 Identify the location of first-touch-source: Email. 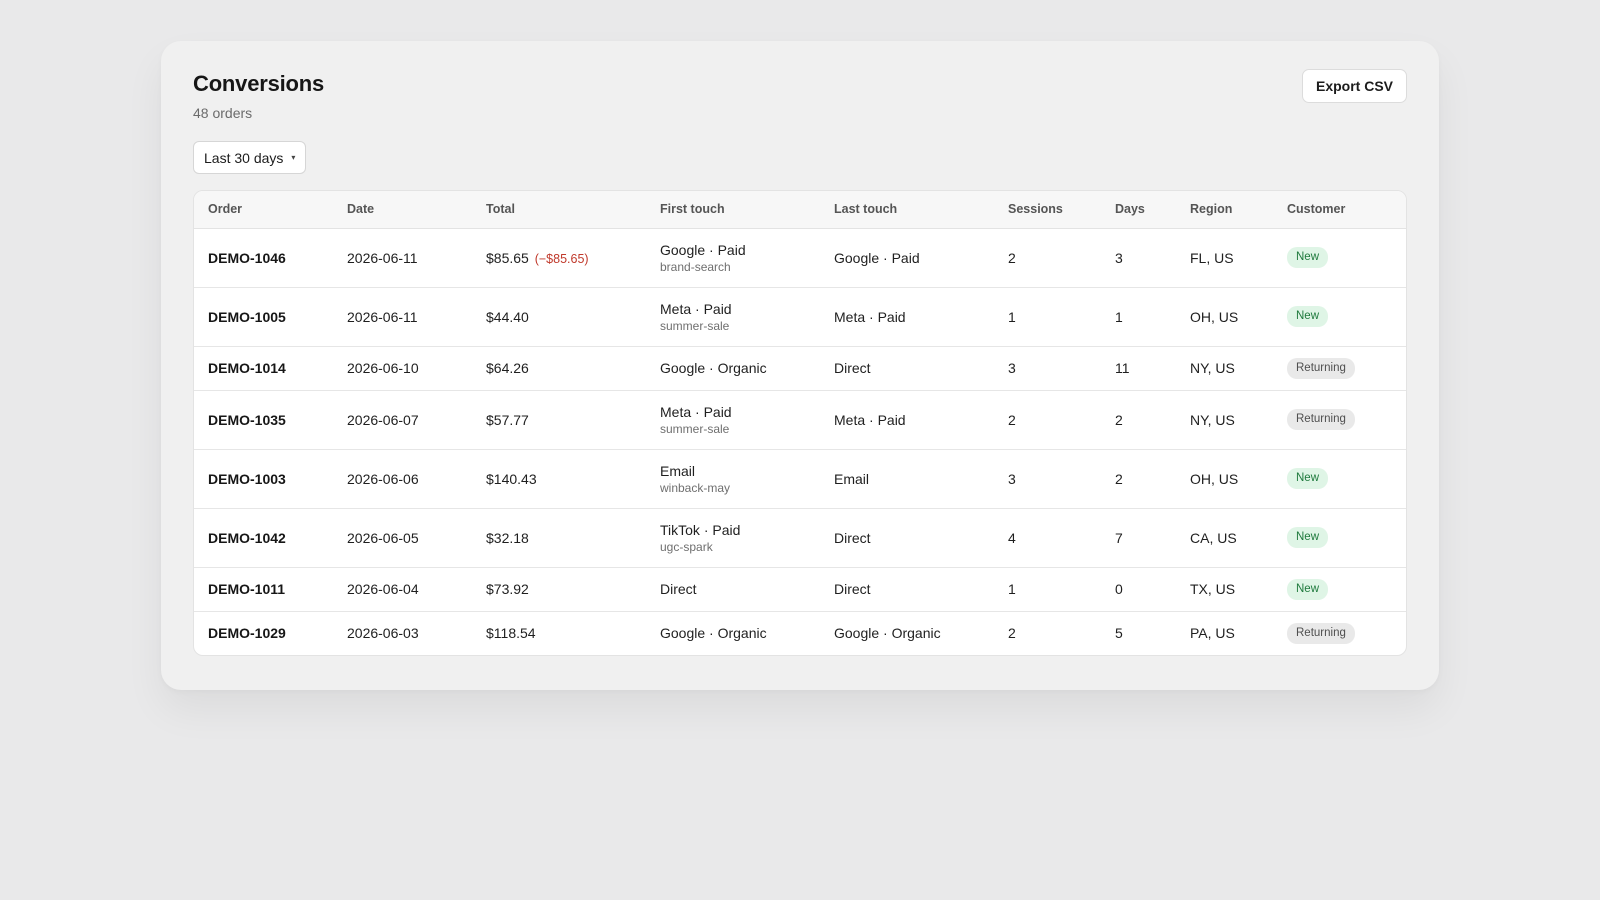
(678, 470).